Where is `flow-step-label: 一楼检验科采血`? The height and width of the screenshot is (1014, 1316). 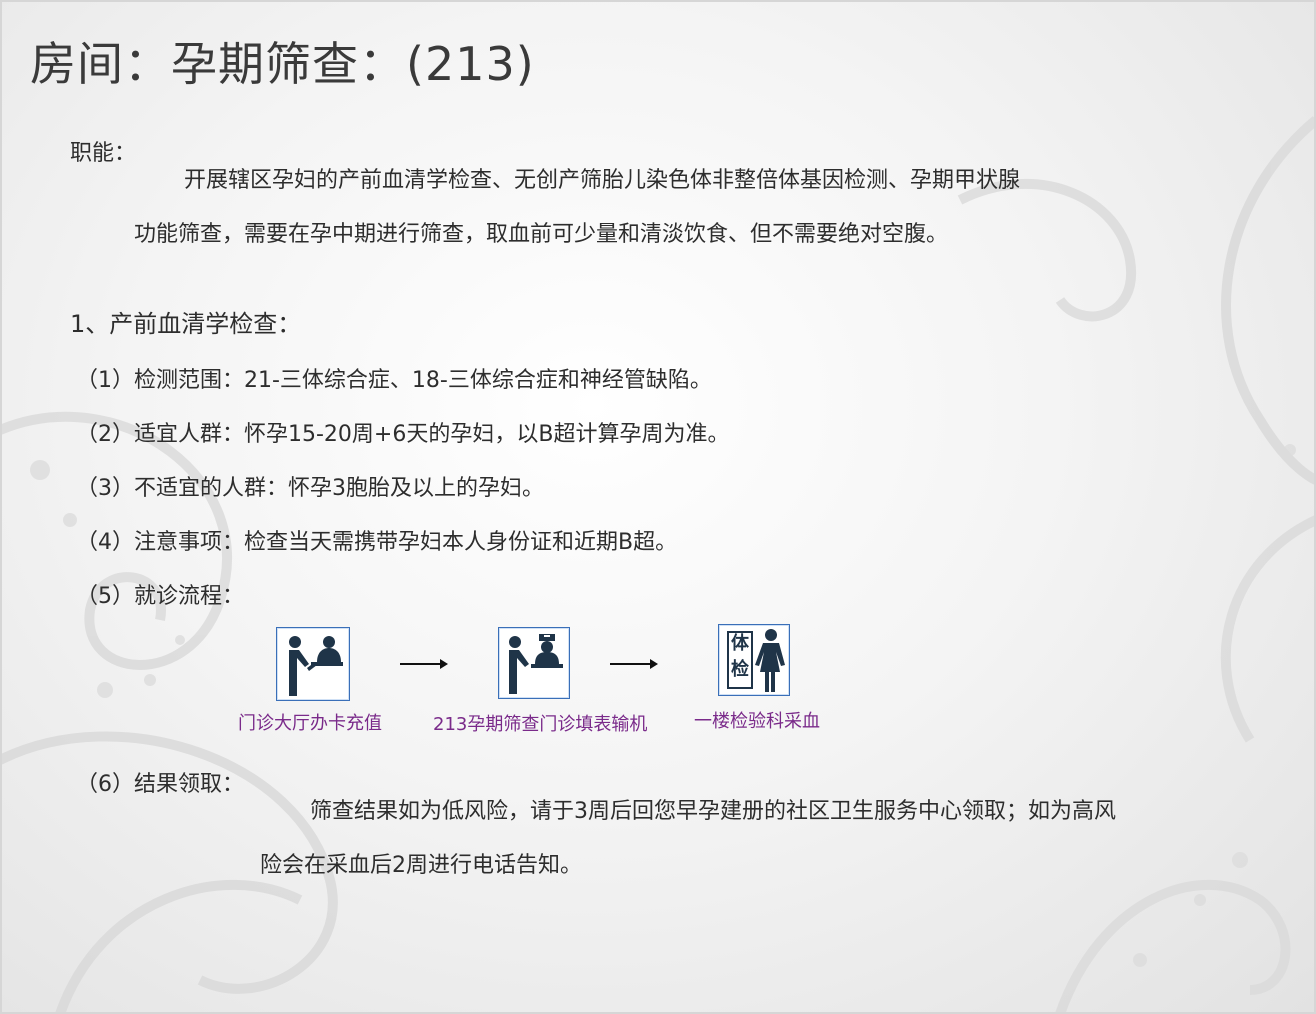 flow-step-label: 一楼检验科采血 is located at coordinates (757, 721).